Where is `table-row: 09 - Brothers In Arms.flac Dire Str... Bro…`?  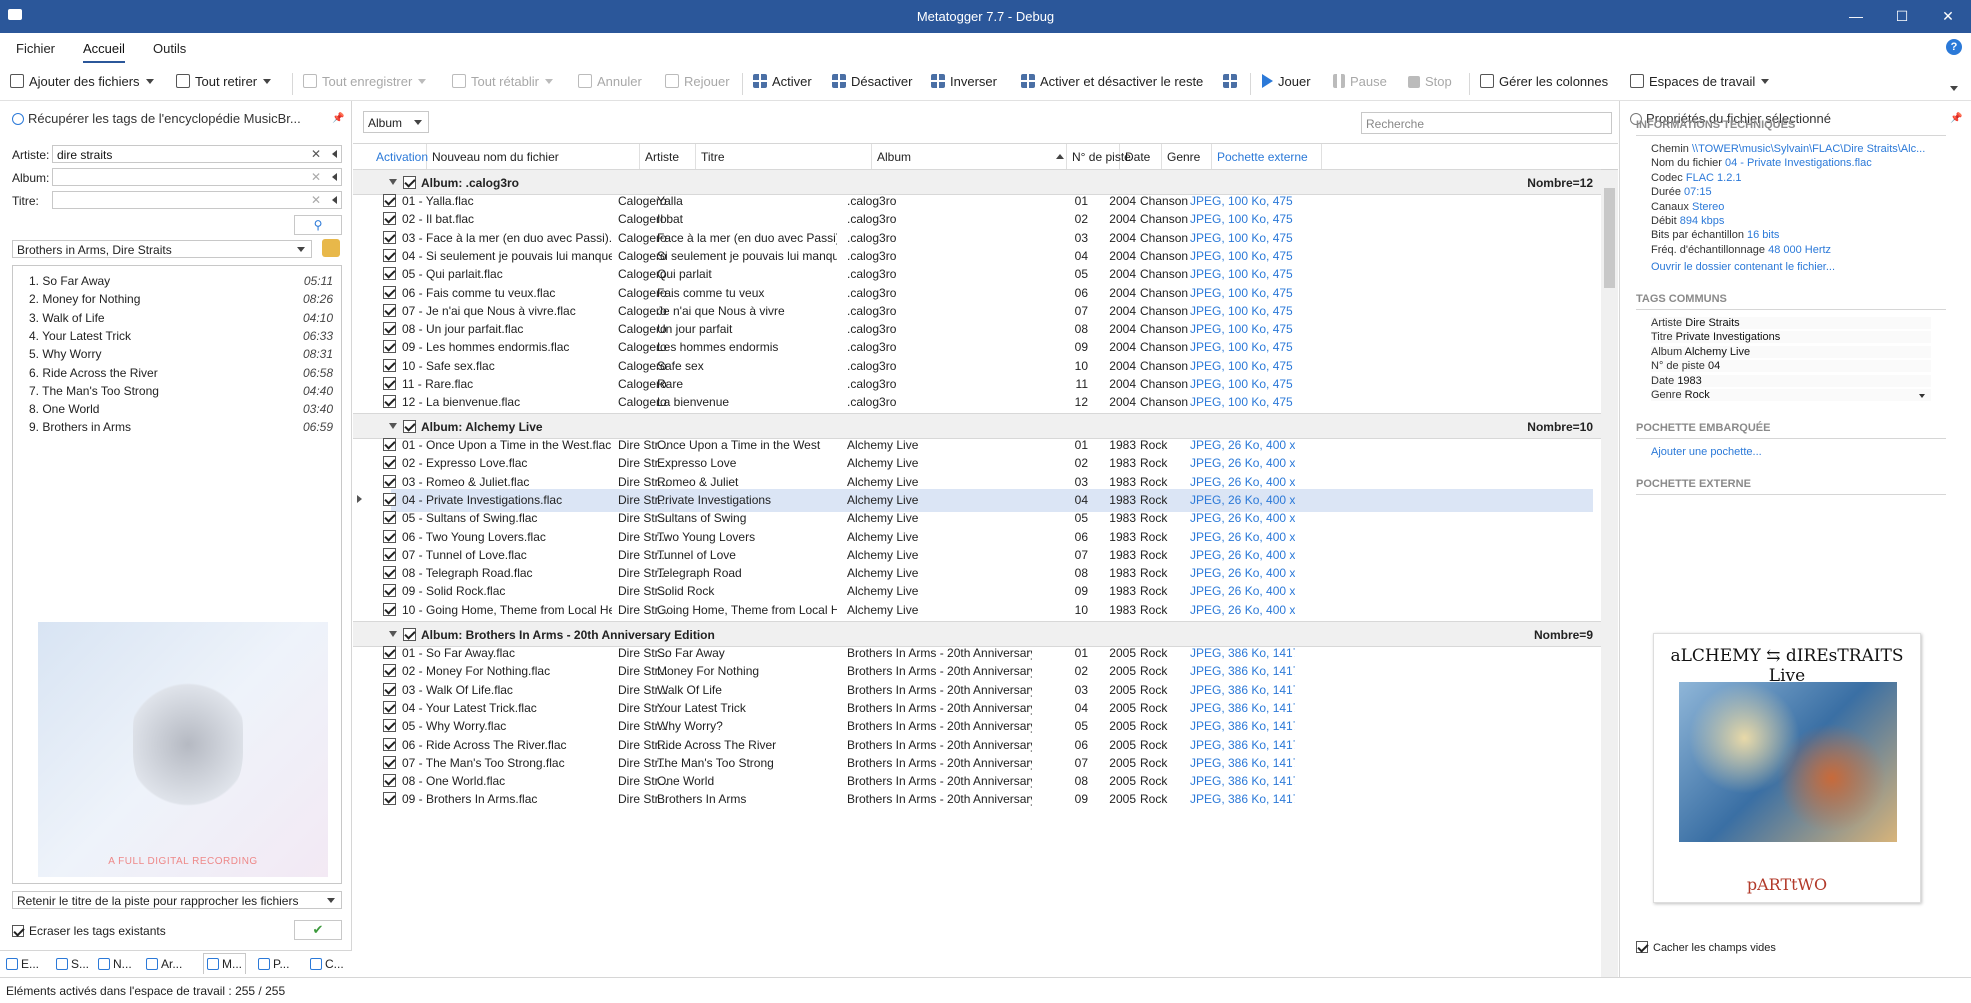
table-row: 09 - Brothers In Arms.flac Dire Str... Bro… is located at coordinates (988, 799).